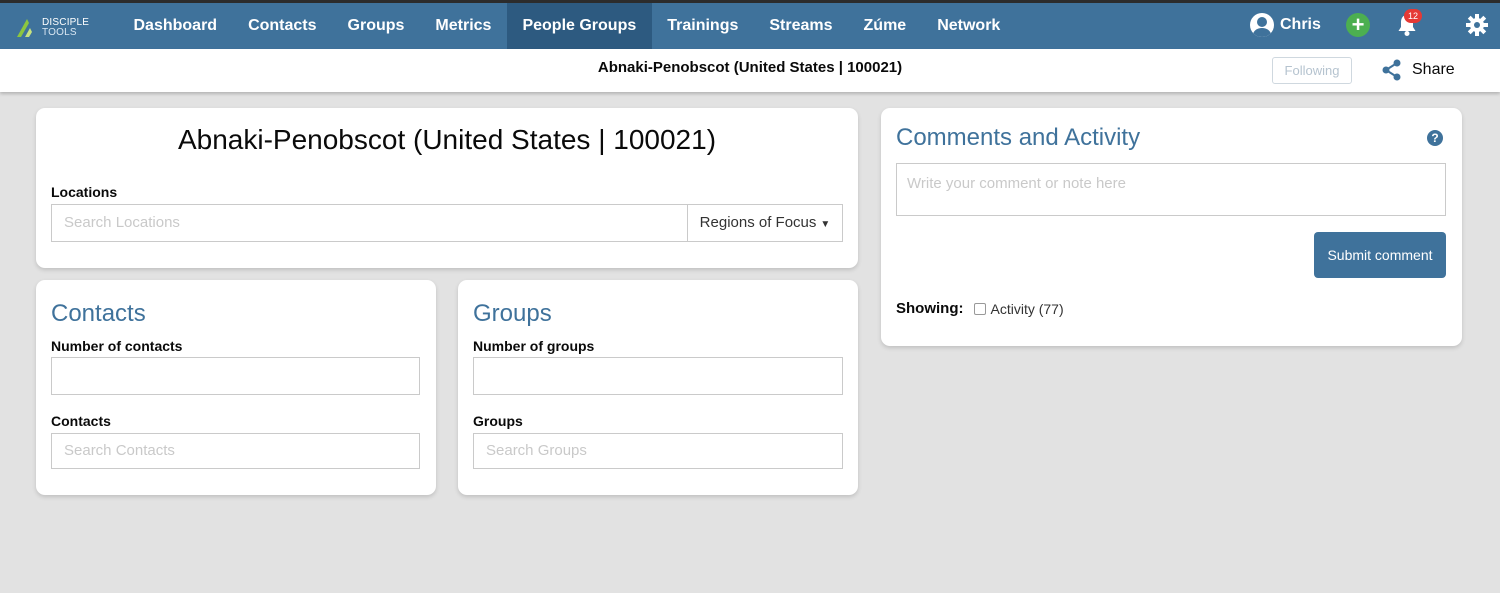 The height and width of the screenshot is (593, 1500). Describe the element at coordinates (117, 346) in the screenshot. I see `number-of-contacts-label: Number of contacts` at that location.